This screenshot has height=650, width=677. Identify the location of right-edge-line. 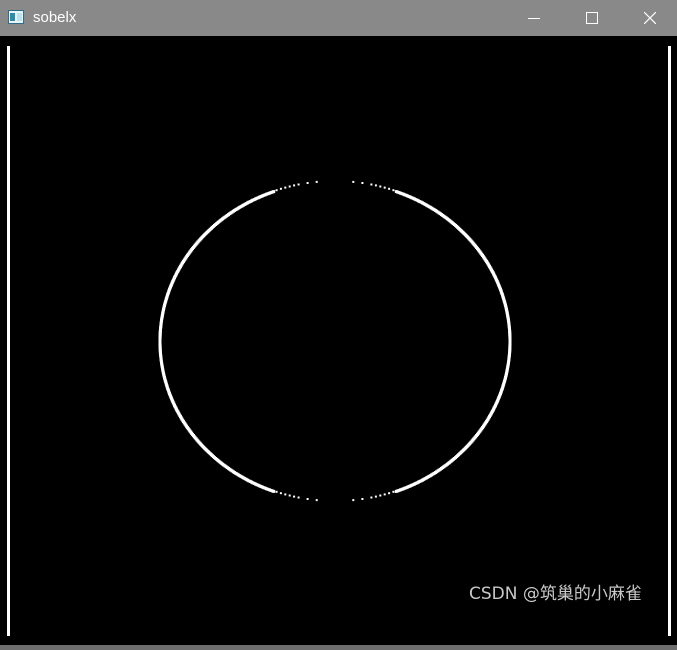
(669, 341).